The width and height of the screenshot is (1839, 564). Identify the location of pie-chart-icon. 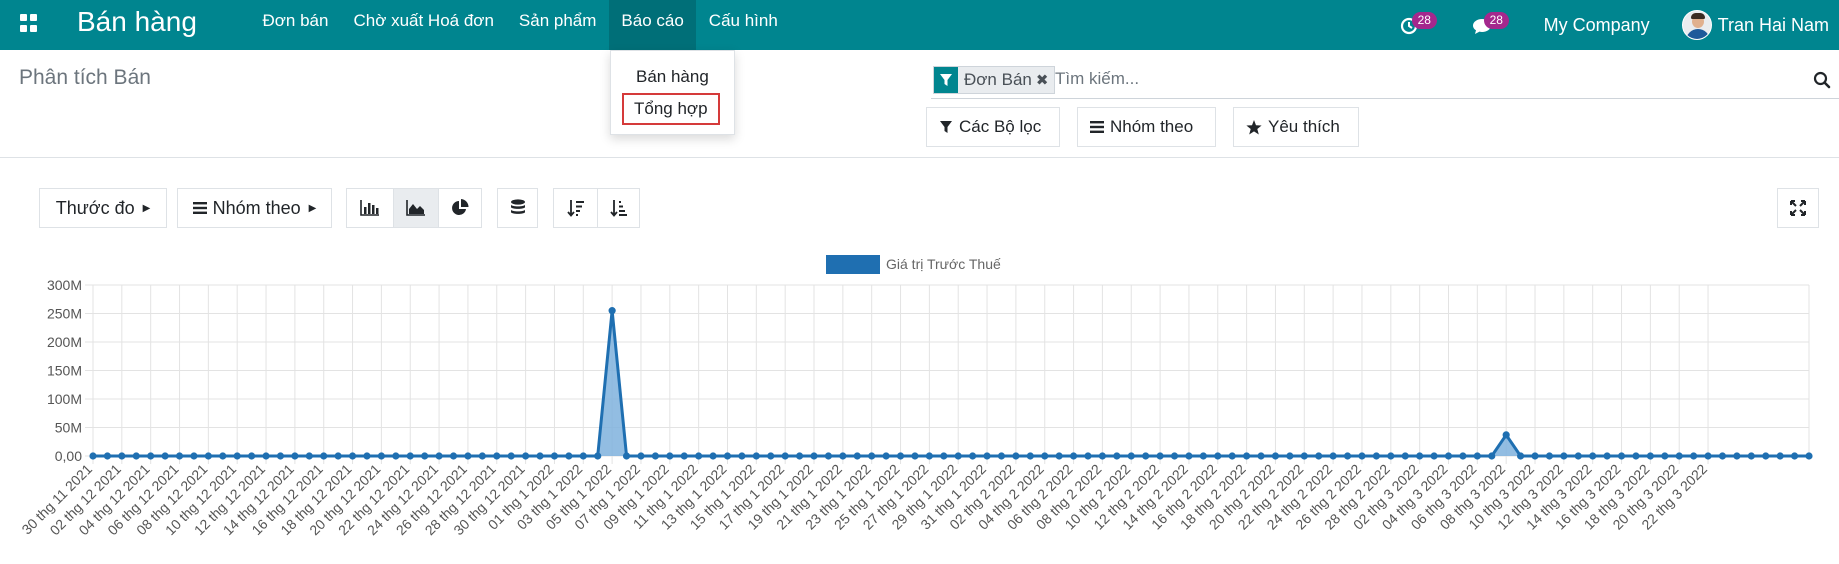
(460, 207).